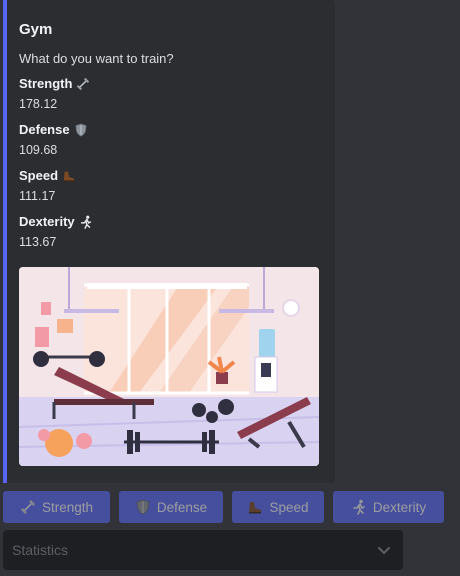  Describe the element at coordinates (289, 507) in the screenshot. I see `speed-button-label: Speed` at that location.